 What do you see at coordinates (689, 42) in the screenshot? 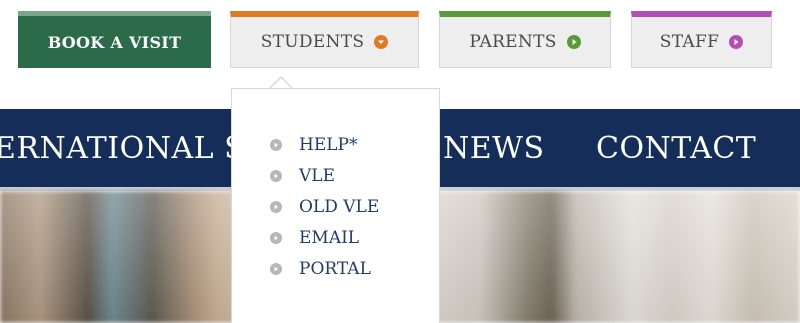
I see `staff-label: STAFF` at bounding box center [689, 42].